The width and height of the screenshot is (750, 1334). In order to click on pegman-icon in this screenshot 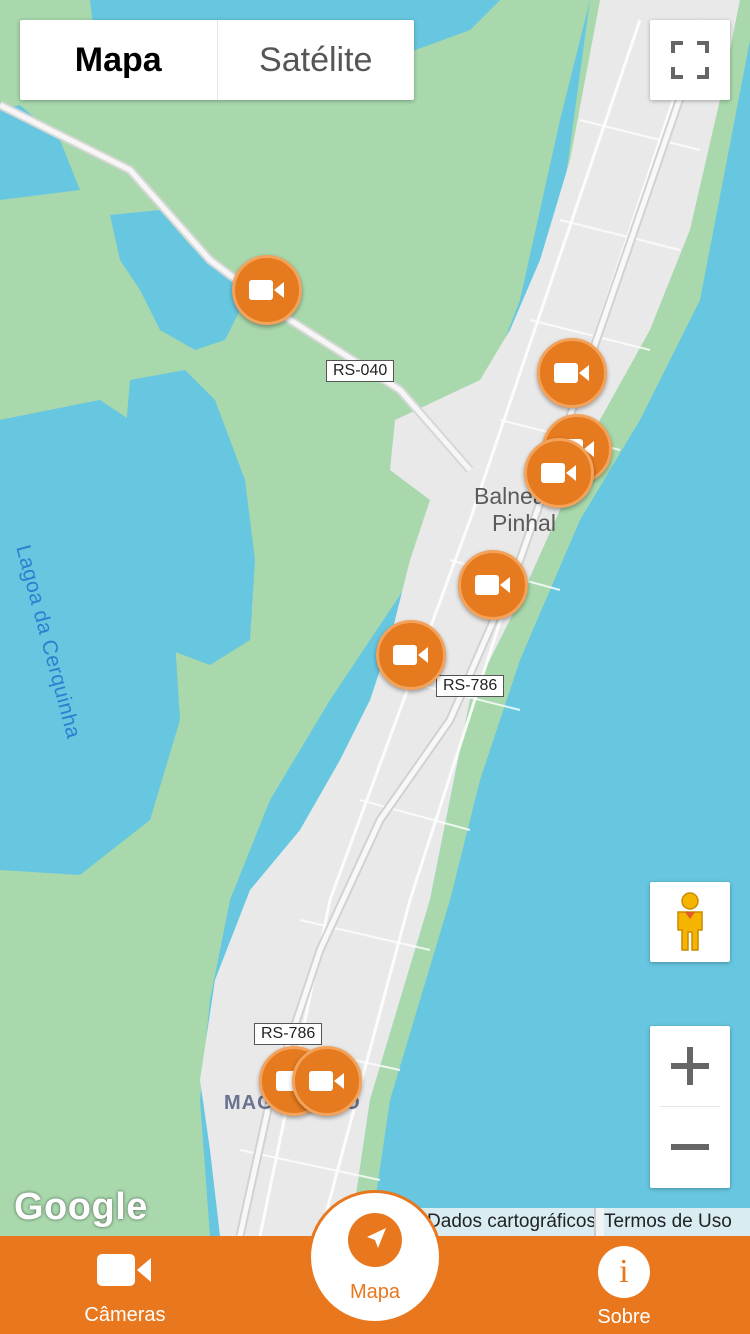, I will do `click(690, 921)`.